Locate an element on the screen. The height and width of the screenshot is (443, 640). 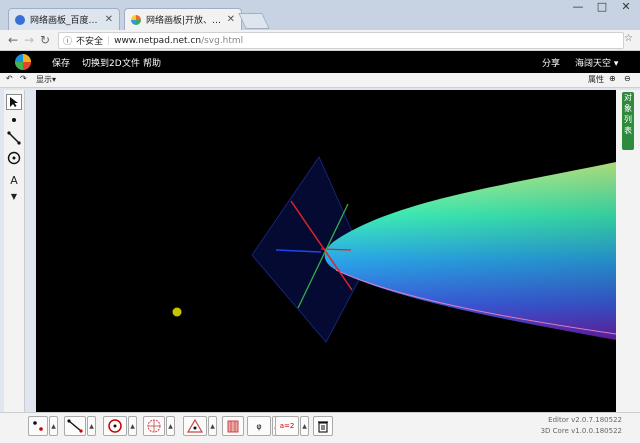
user-menu: 海阔天空 ▾ is located at coordinates (596, 62).